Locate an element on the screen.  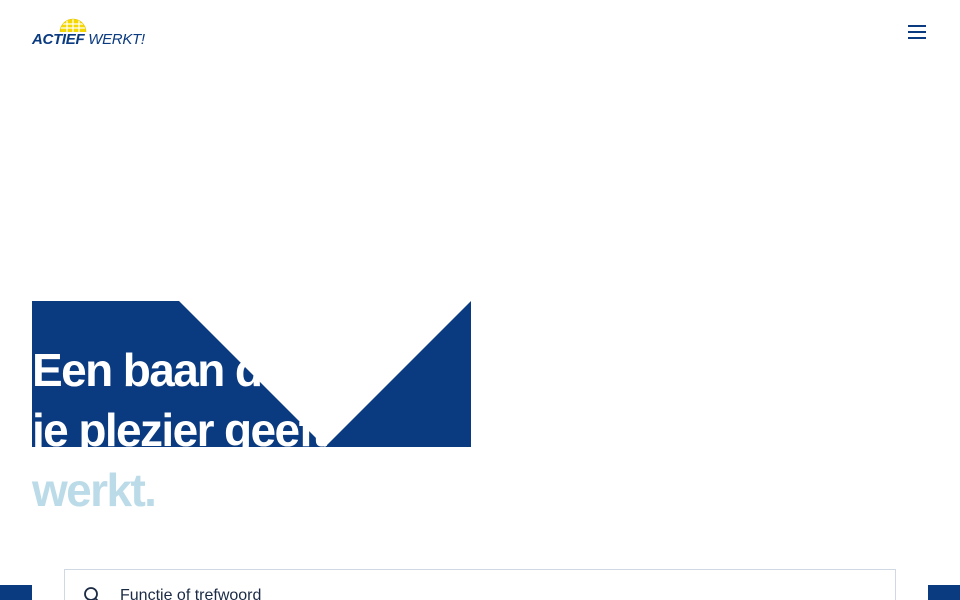
left-edge-tab is located at coordinates (16, 592).